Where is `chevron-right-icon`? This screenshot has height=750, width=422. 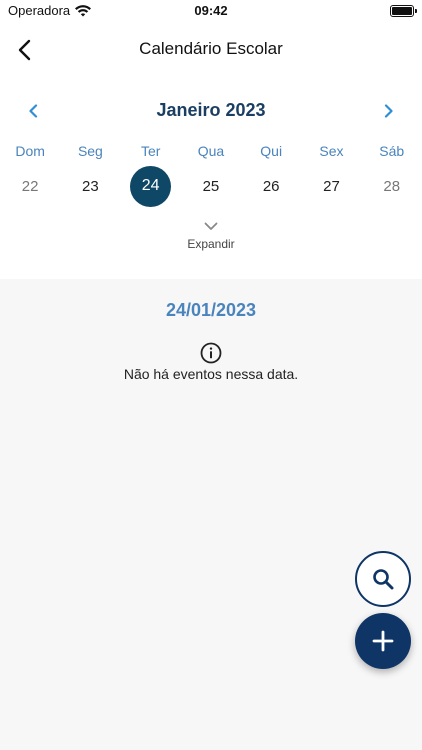 chevron-right-icon is located at coordinates (388, 111).